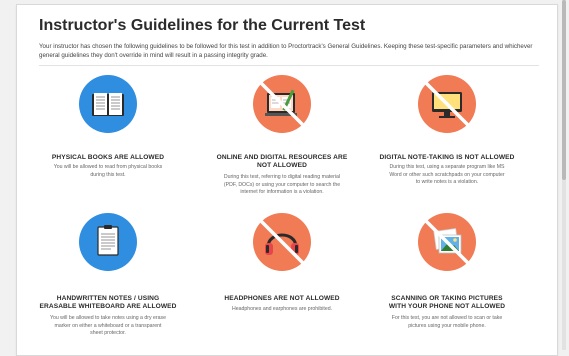 This screenshot has width=569, height=356. I want to click on monitor-icon, so click(447, 104).